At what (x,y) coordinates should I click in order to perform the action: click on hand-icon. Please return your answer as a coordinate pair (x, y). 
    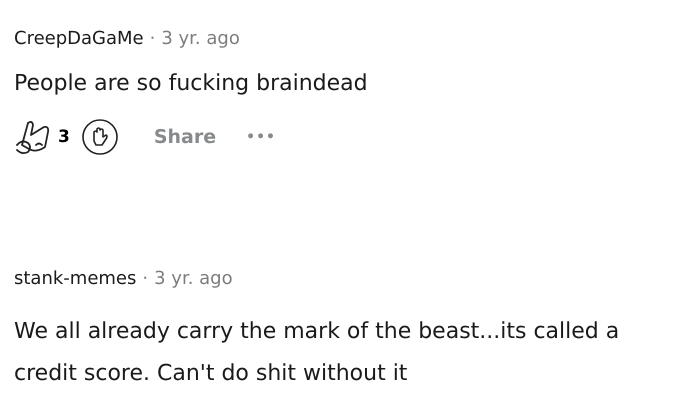
    Looking at the image, I should click on (33, 137).